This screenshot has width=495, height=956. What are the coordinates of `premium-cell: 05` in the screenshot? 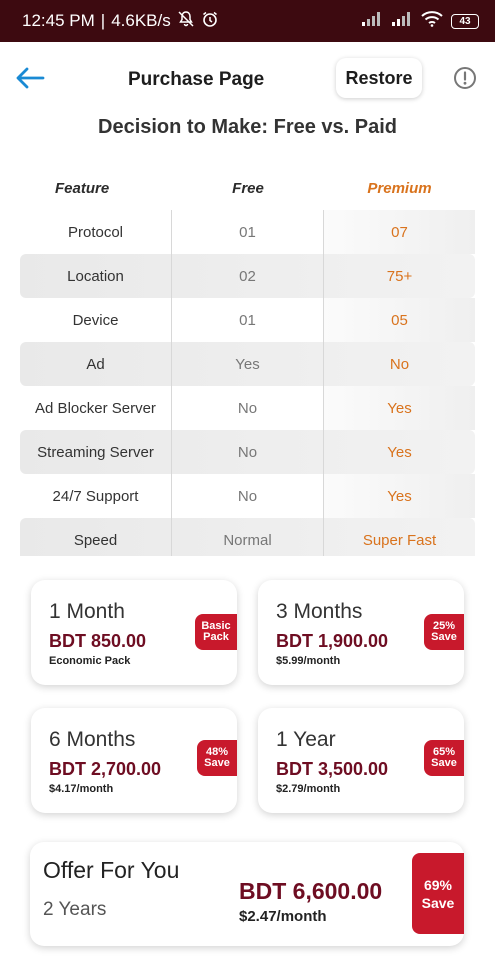 It's located at (399, 320).